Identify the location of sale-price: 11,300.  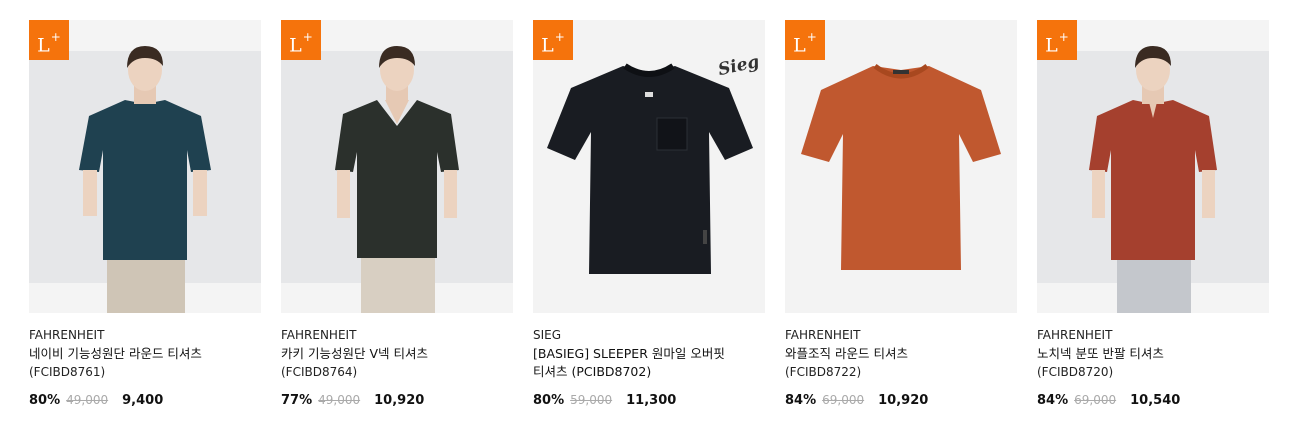
(651, 400).